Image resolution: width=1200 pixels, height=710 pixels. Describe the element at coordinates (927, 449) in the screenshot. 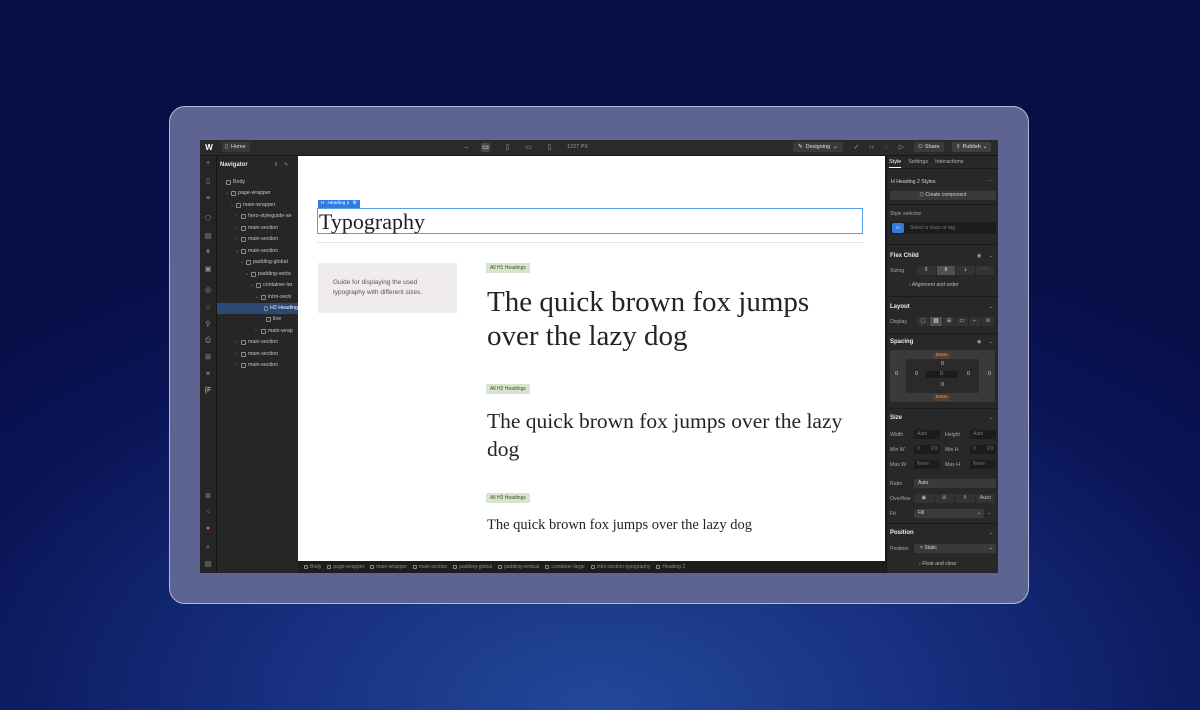

I see `min-width-input: 0 PX` at that location.